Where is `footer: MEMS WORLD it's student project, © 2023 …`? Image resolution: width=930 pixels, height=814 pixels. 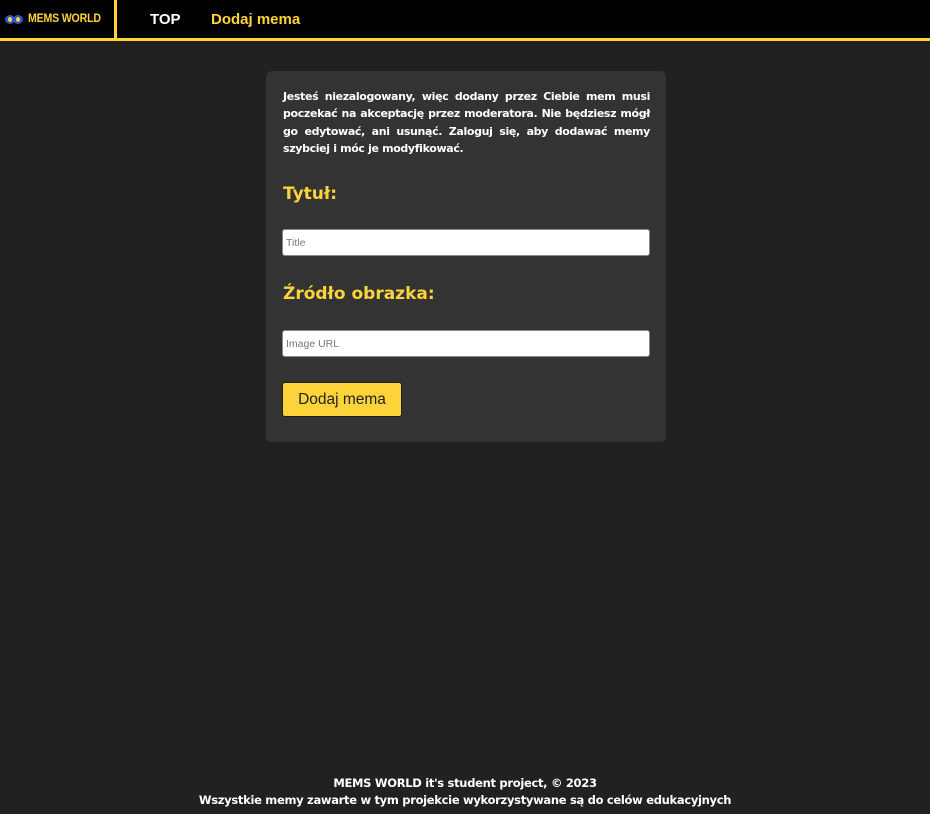
footer: MEMS WORLD it's student project, © 2023 … is located at coordinates (465, 792).